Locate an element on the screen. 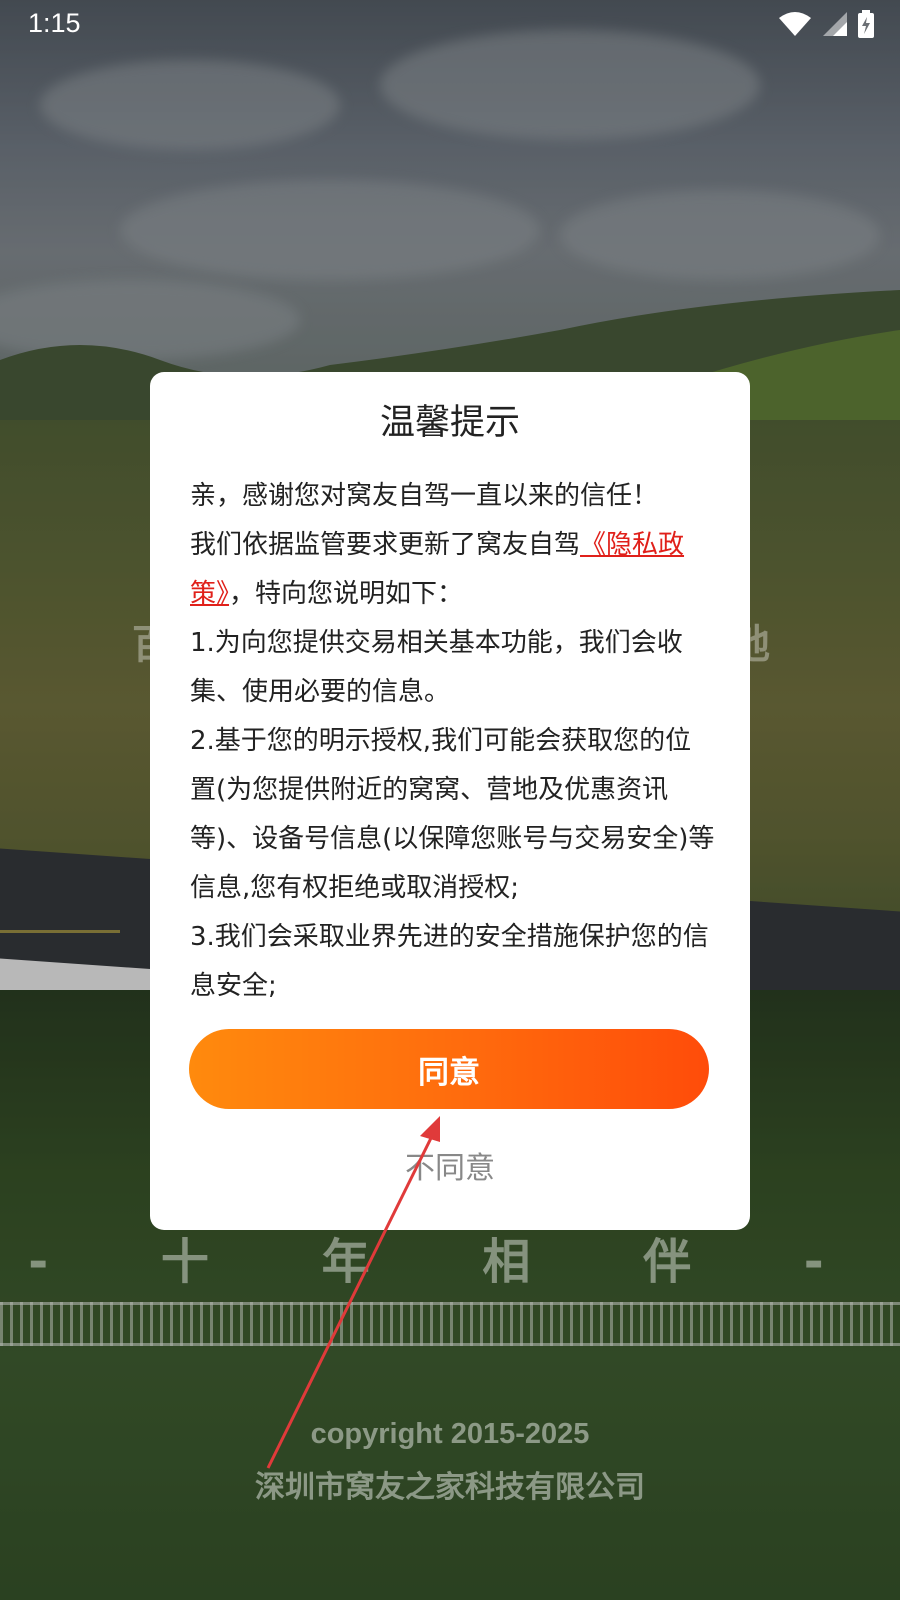 The image size is (900, 1600). annotation-arrow is located at coordinates (353, 1292).